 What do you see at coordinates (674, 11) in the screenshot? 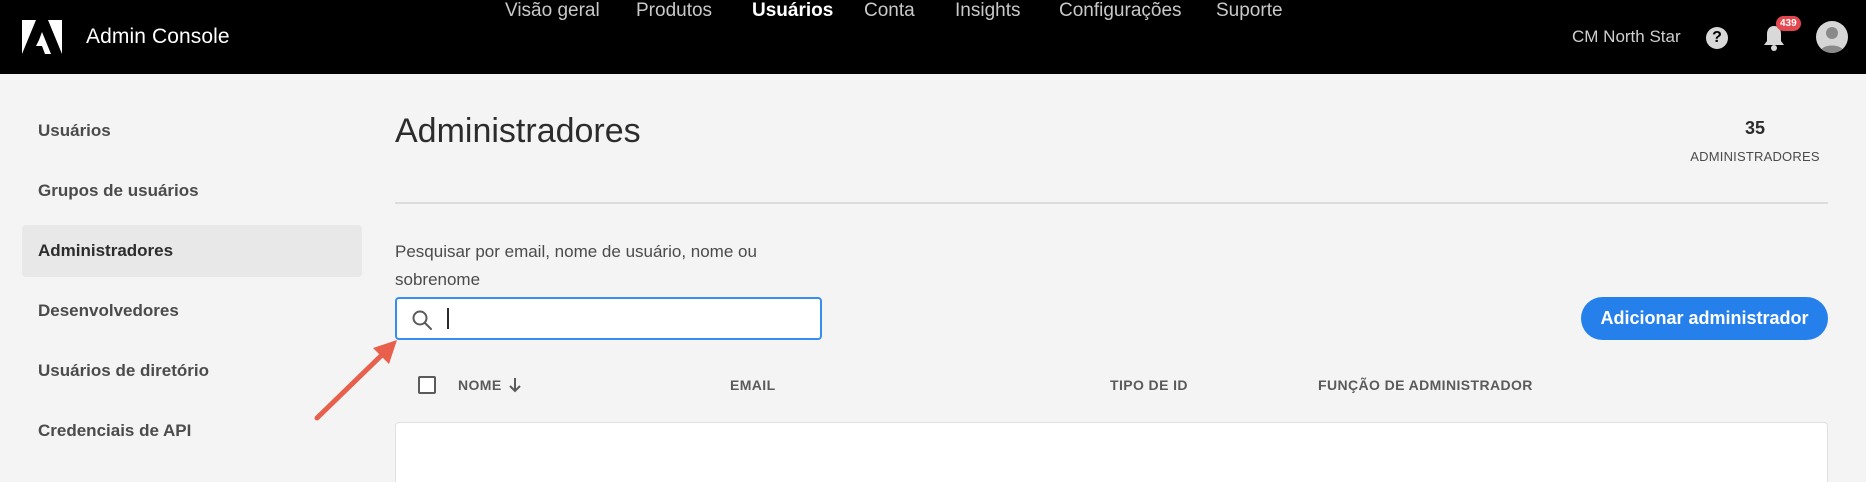
I see `nav-produtos: Produtos` at bounding box center [674, 11].